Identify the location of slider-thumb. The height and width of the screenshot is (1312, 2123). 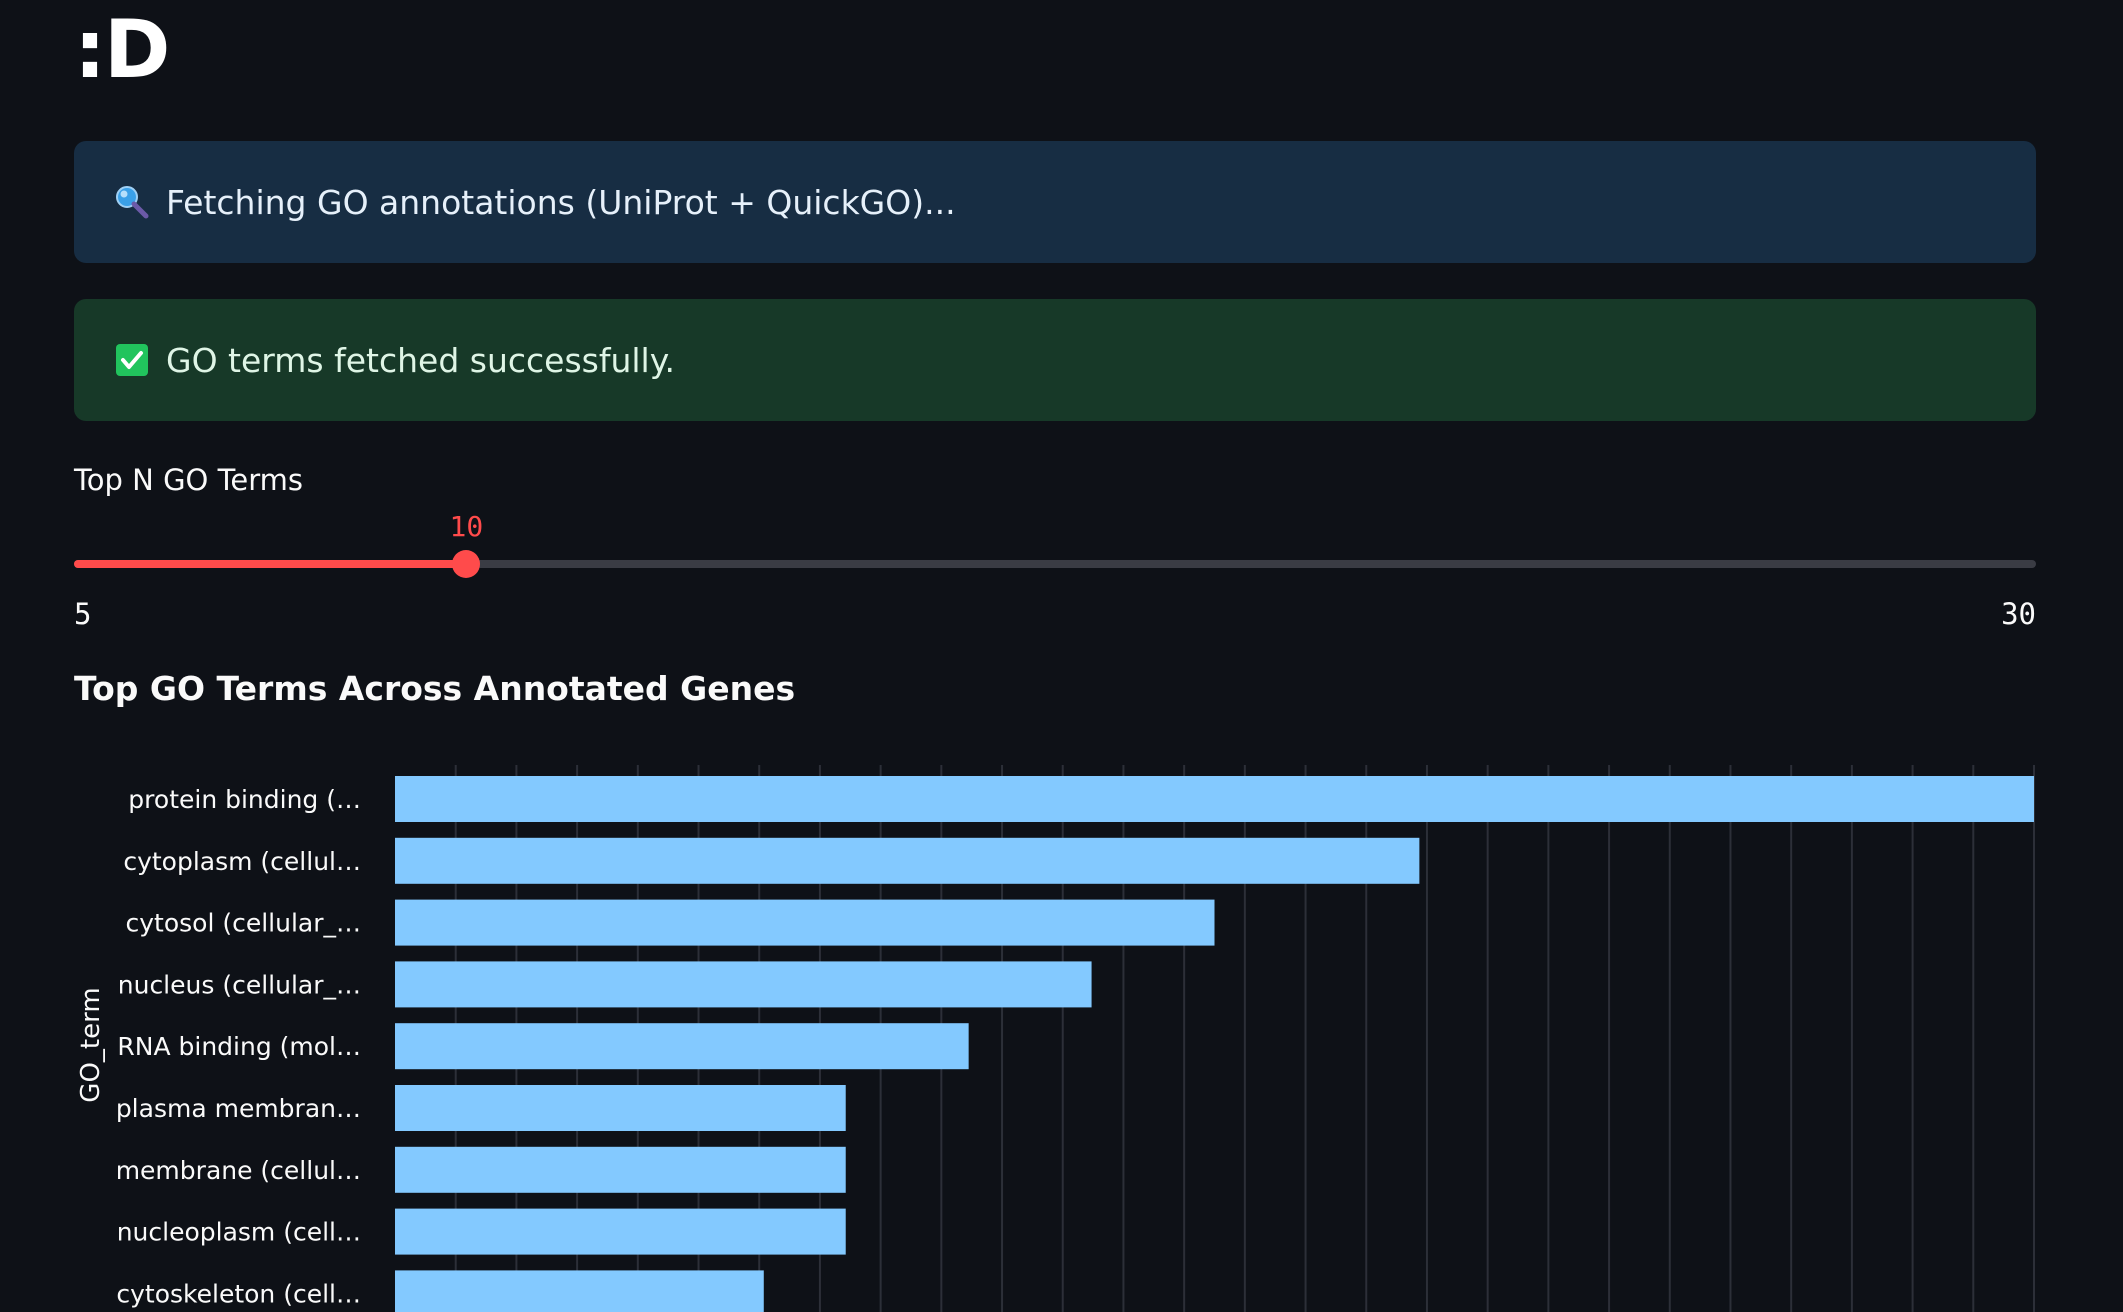
(466, 564).